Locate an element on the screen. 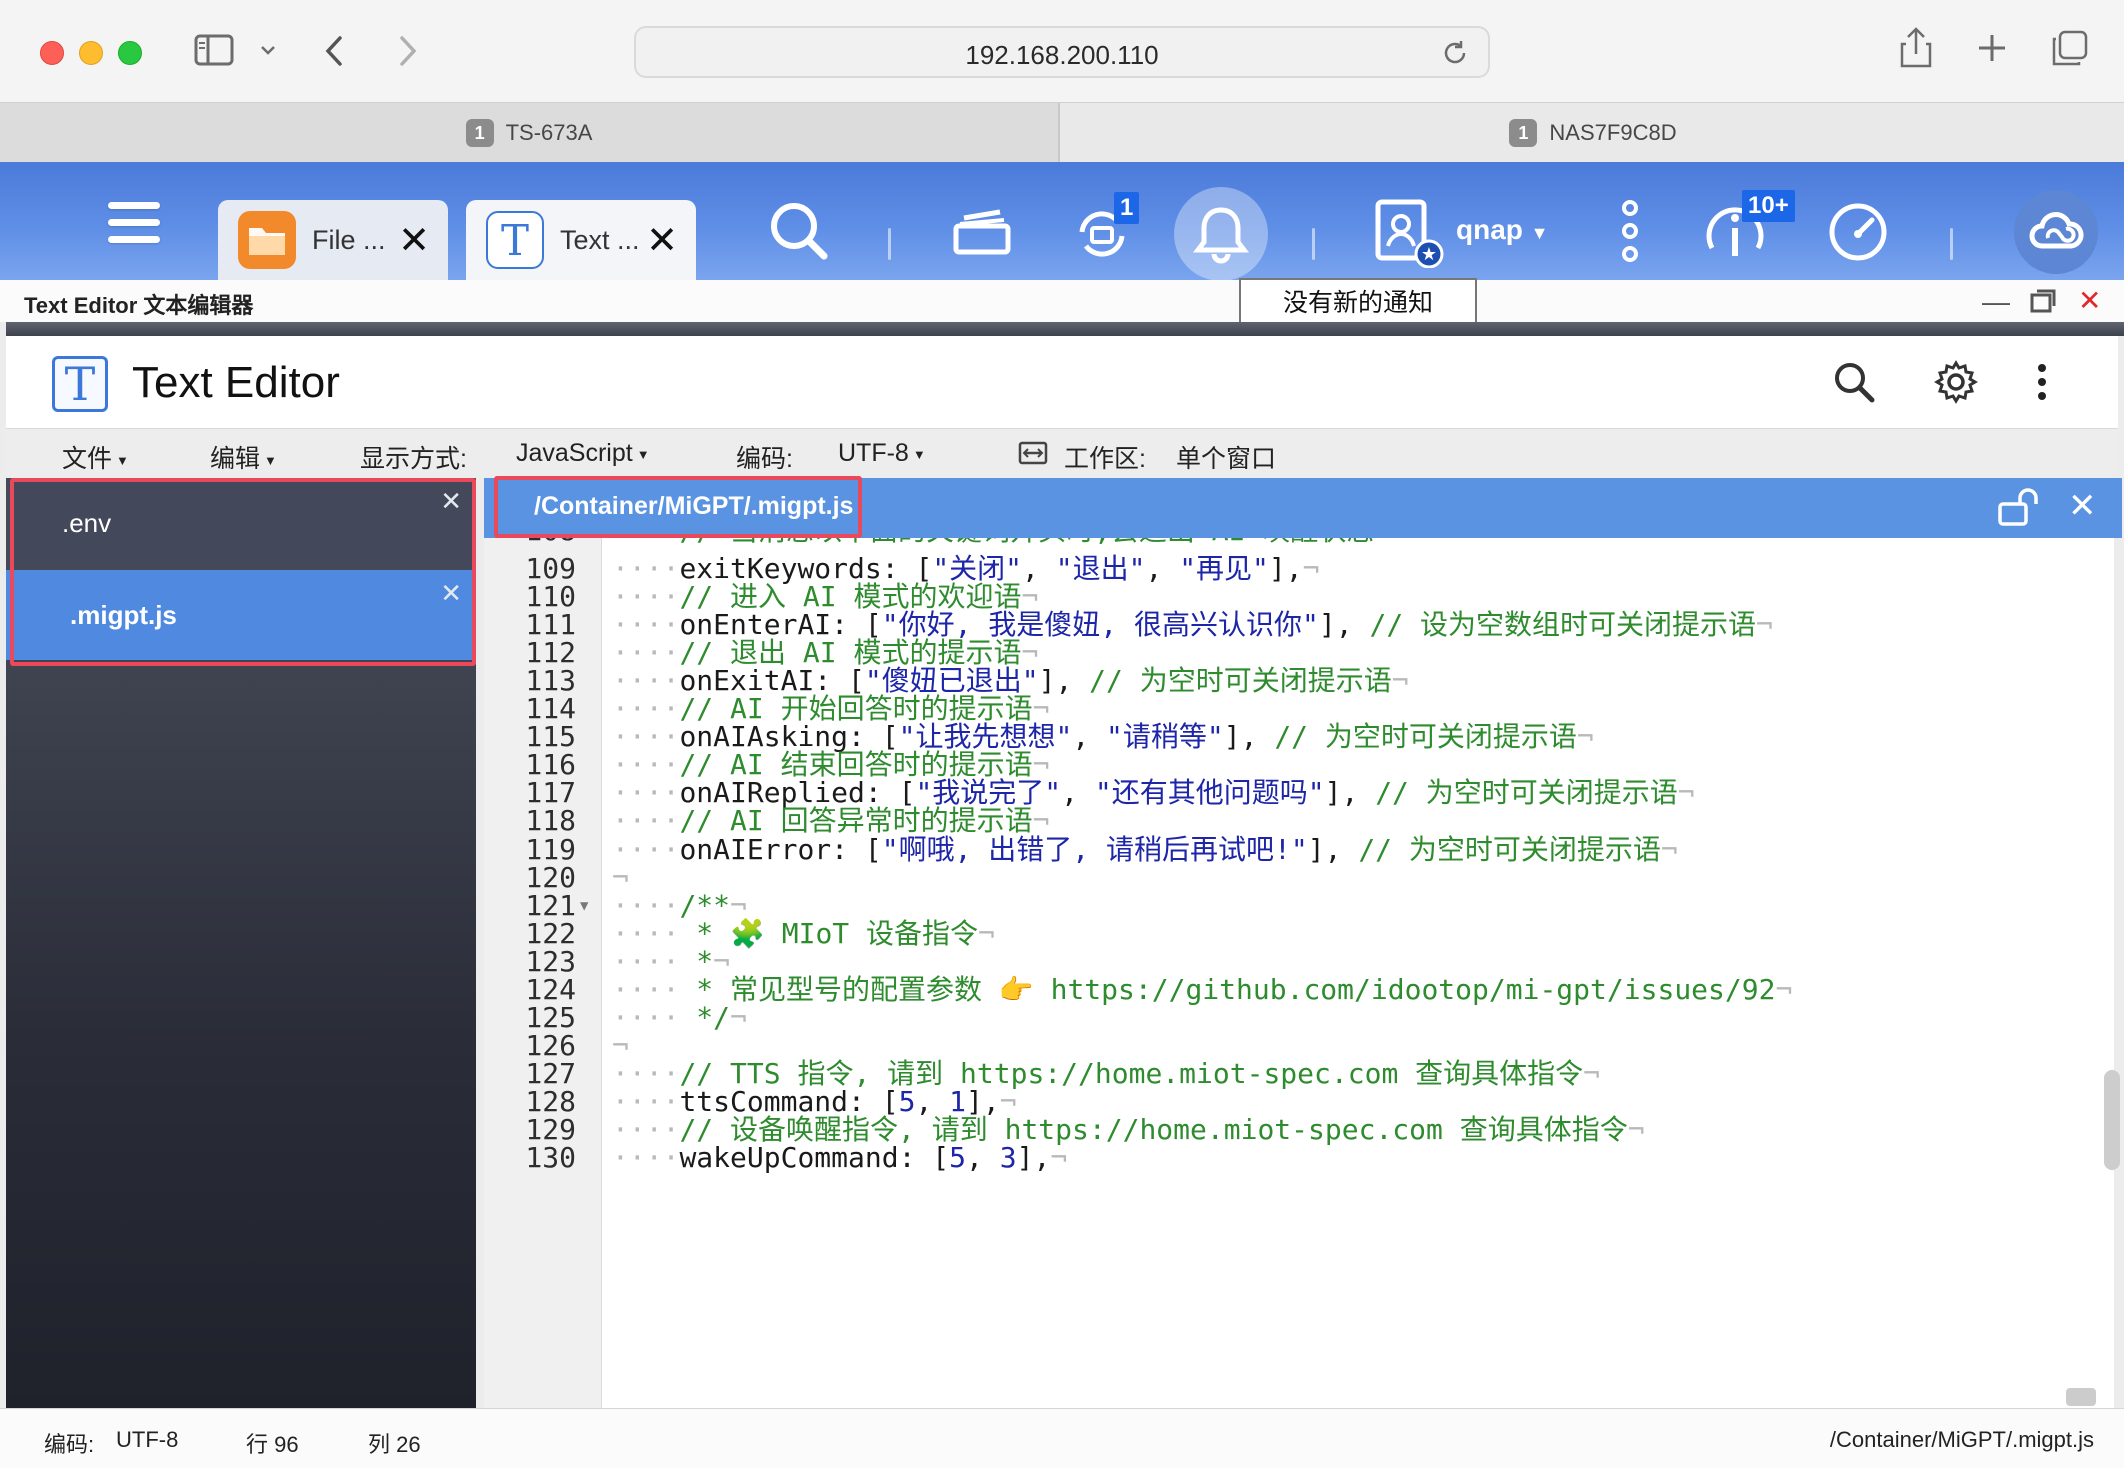  workspace-value: 单个窗口 is located at coordinates (1226, 457).